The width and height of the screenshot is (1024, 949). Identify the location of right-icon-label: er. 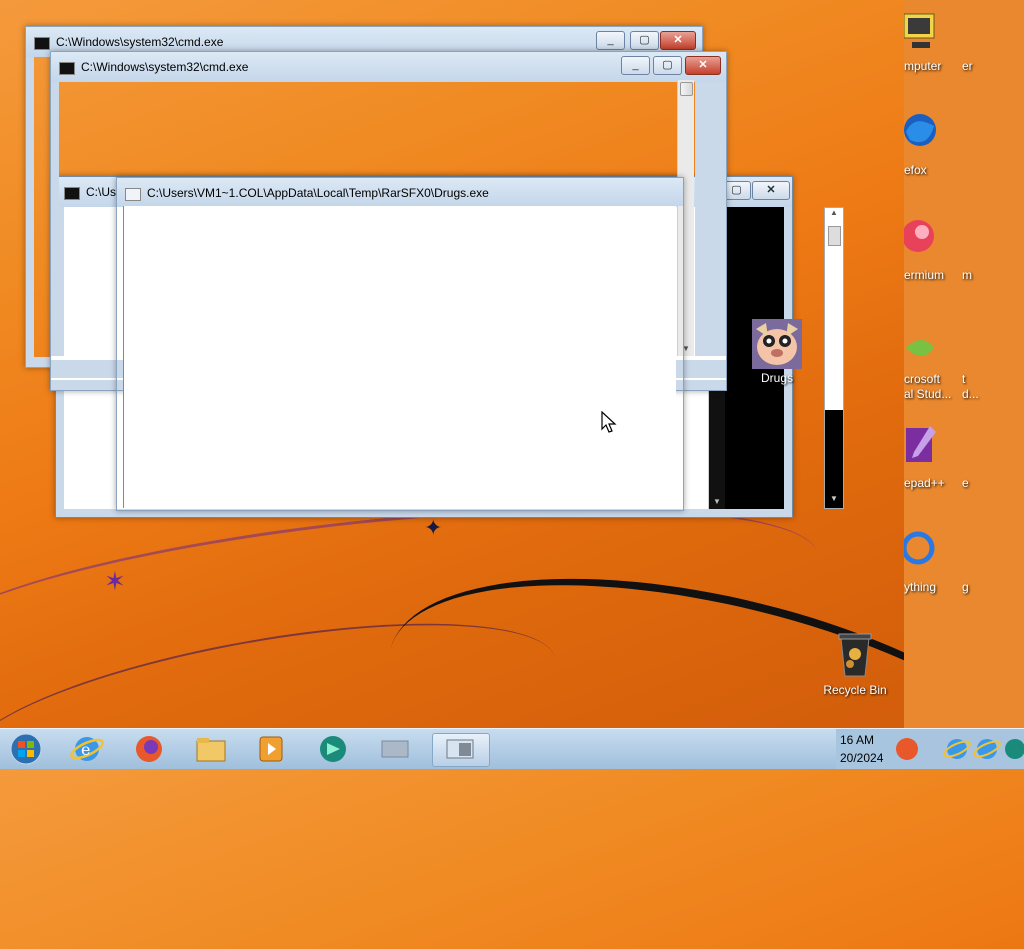
(967, 66).